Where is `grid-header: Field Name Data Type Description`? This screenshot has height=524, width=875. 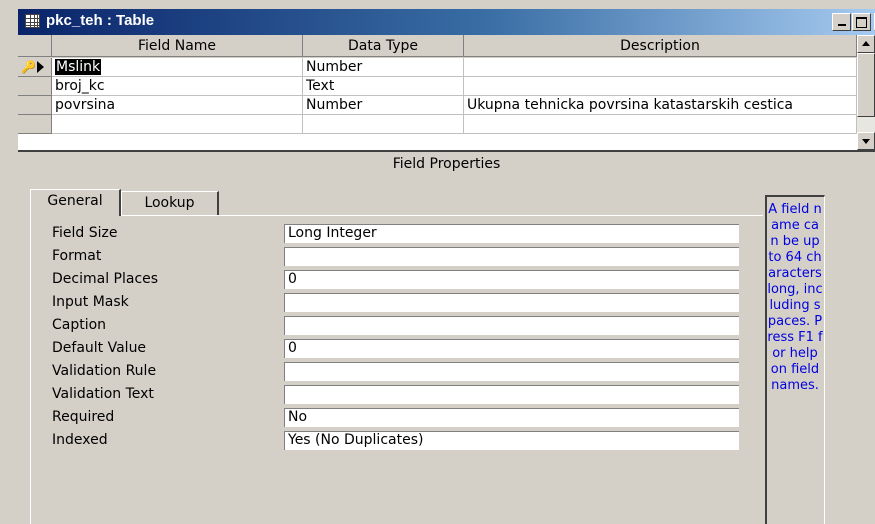
grid-header: Field Name Data Type Description is located at coordinates (437, 46).